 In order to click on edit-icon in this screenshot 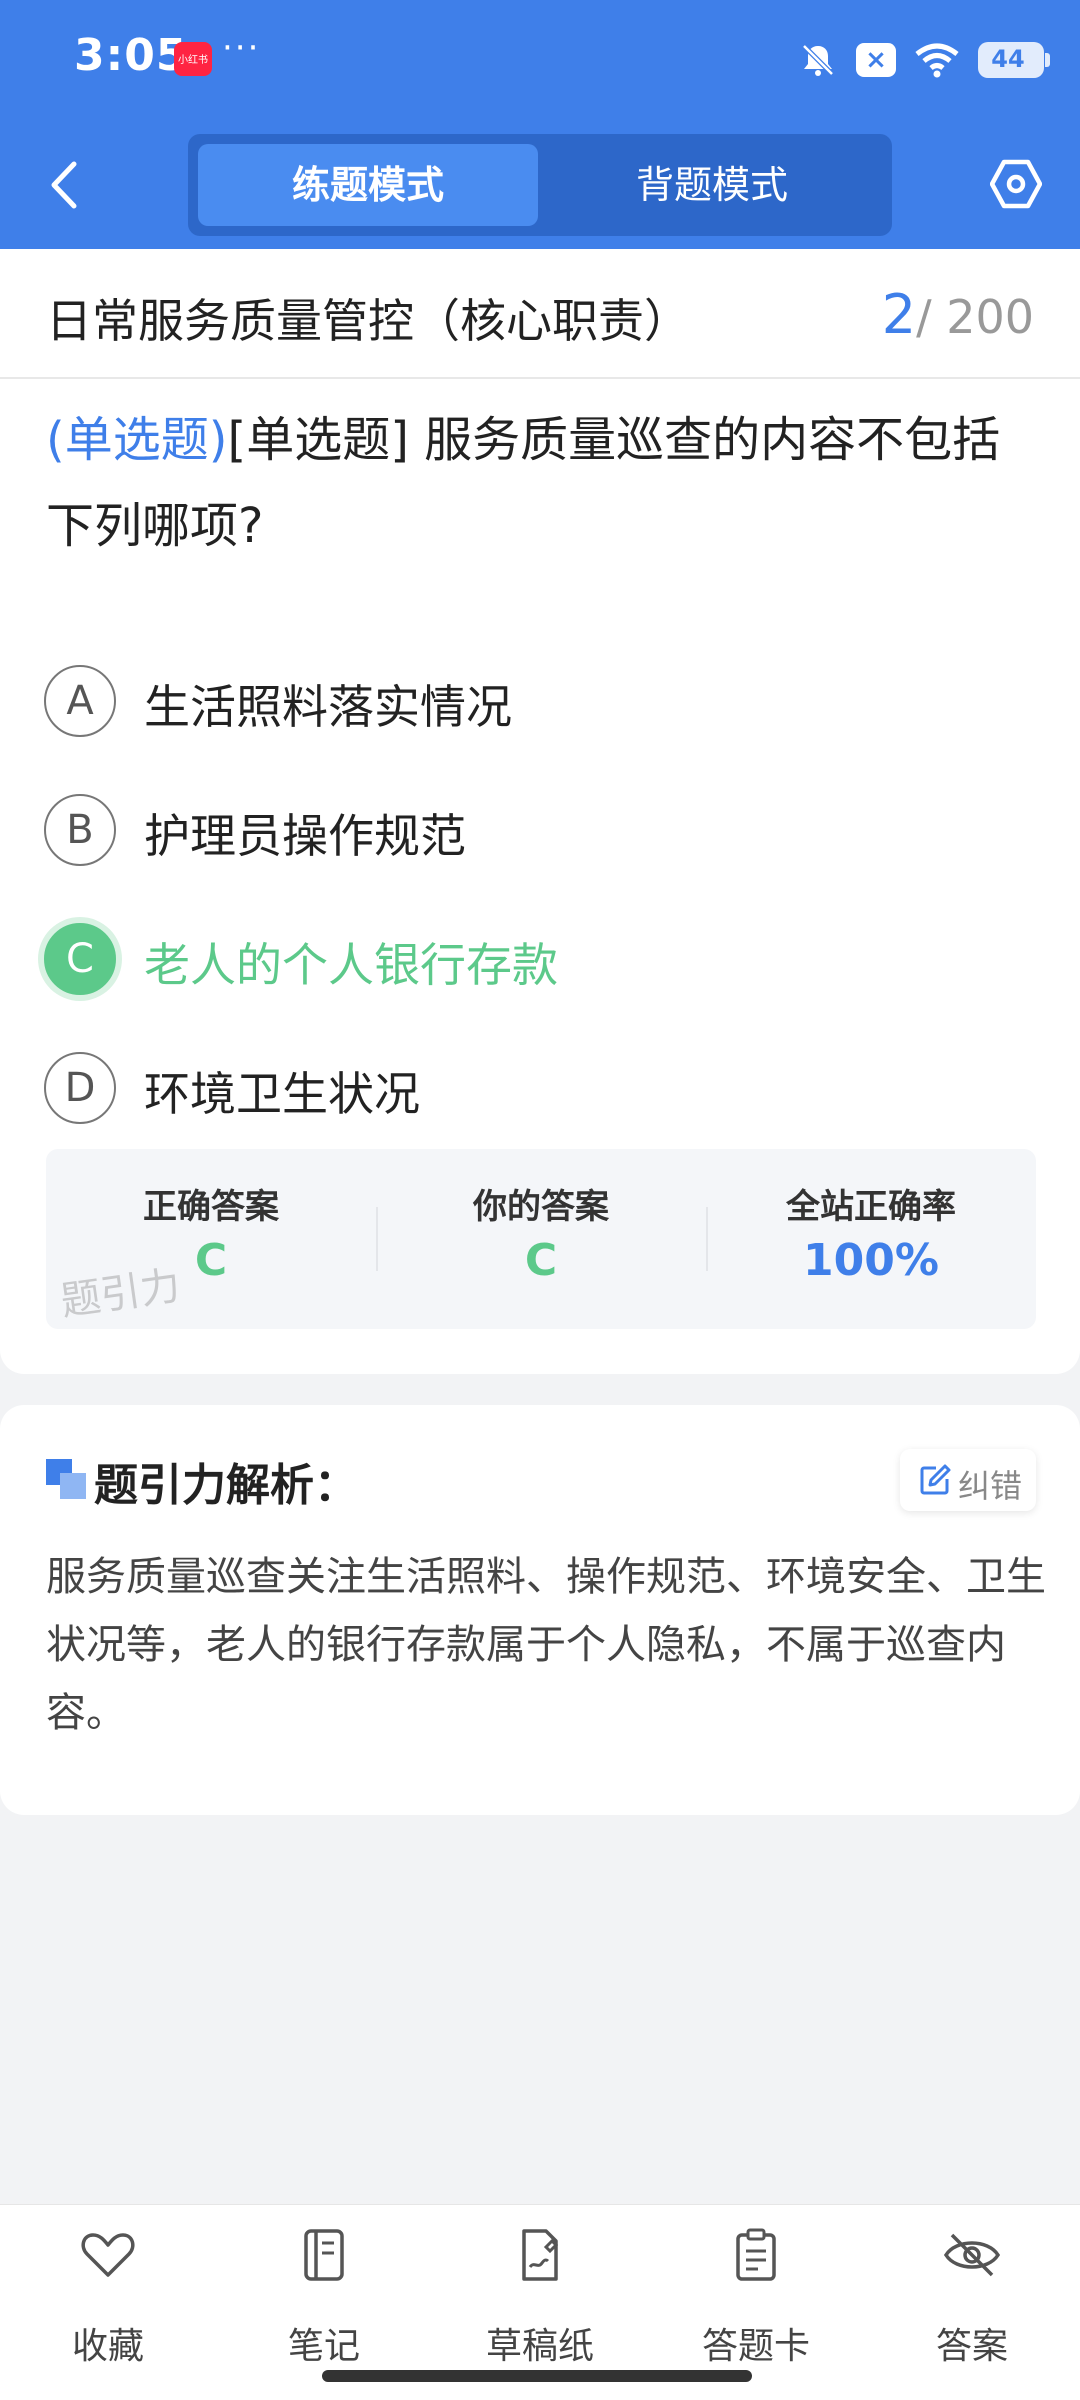, I will do `click(935, 1479)`.